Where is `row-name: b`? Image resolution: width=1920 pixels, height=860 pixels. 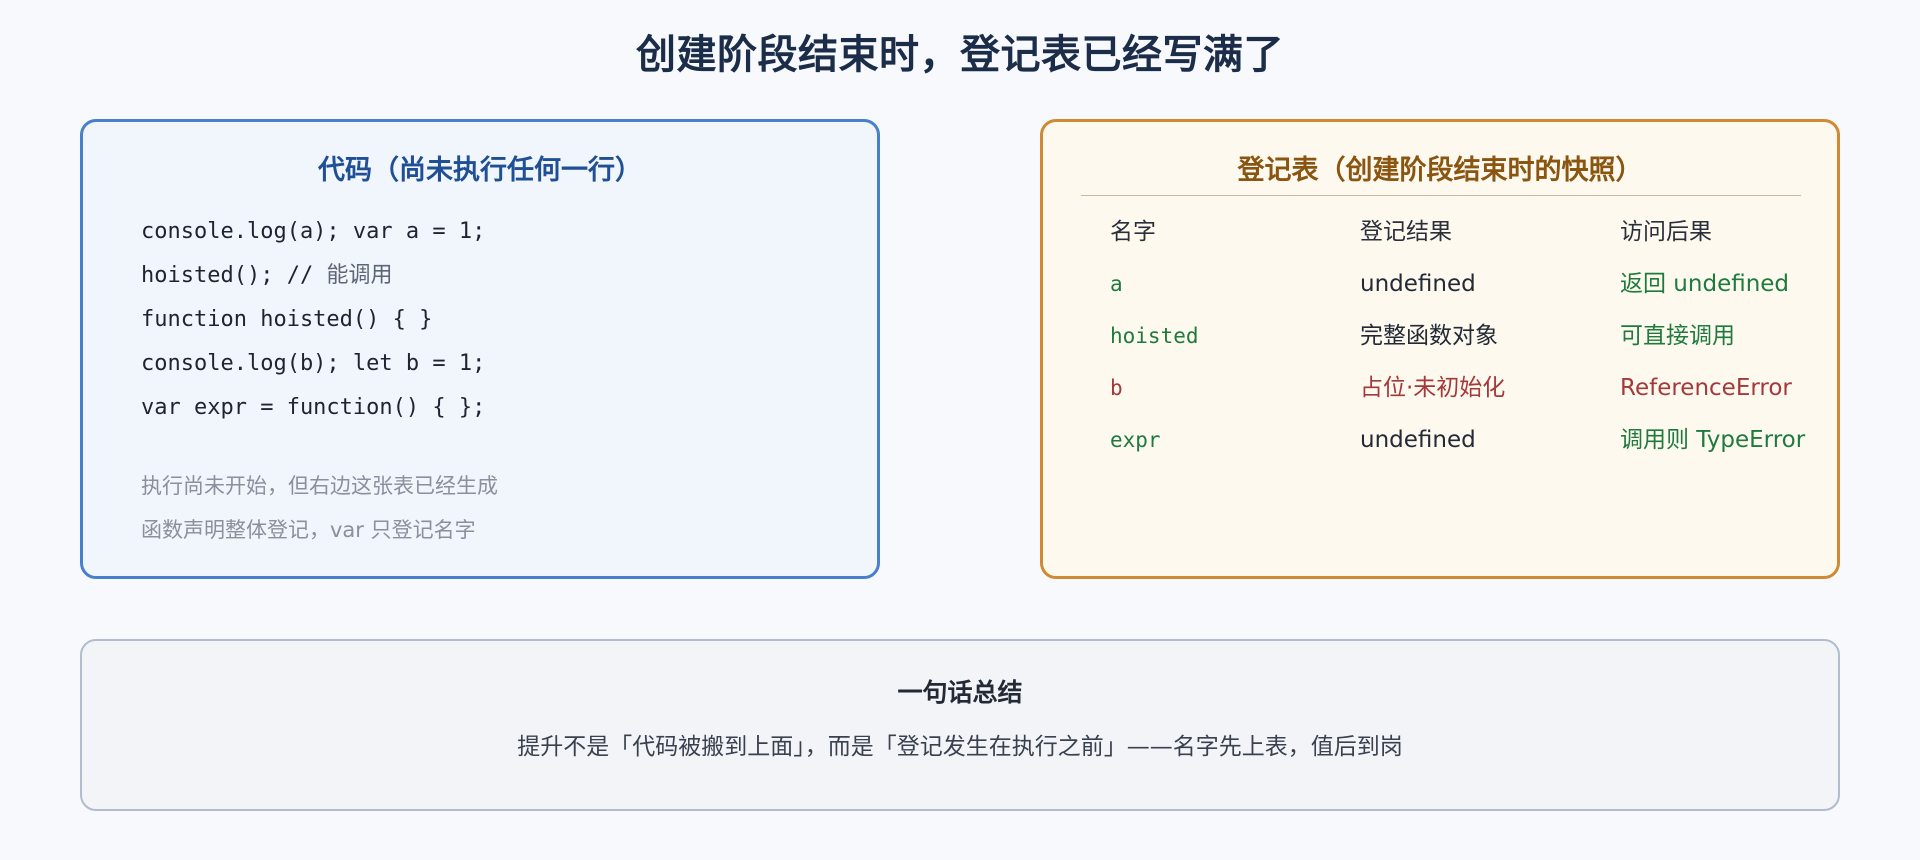
row-name: b is located at coordinates (1116, 388).